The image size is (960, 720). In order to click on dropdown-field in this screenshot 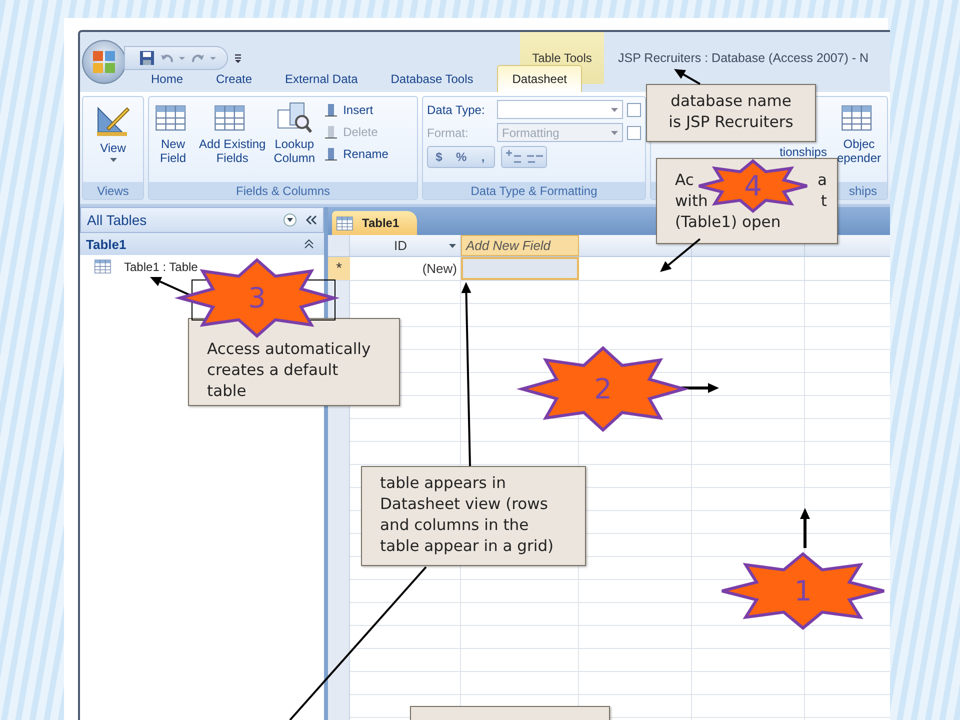, I will do `click(560, 109)`.